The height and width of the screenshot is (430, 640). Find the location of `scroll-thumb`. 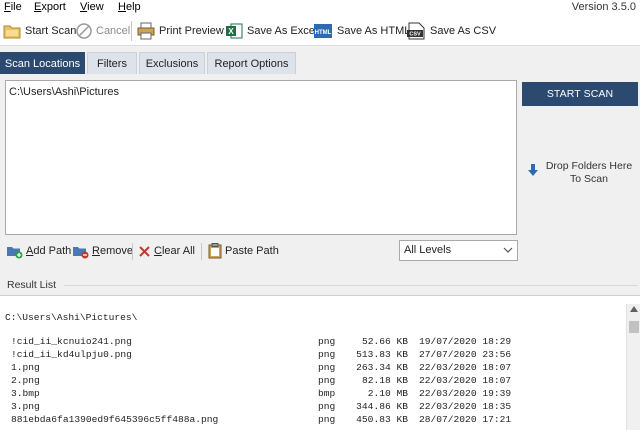

scroll-thumb is located at coordinates (634, 327).